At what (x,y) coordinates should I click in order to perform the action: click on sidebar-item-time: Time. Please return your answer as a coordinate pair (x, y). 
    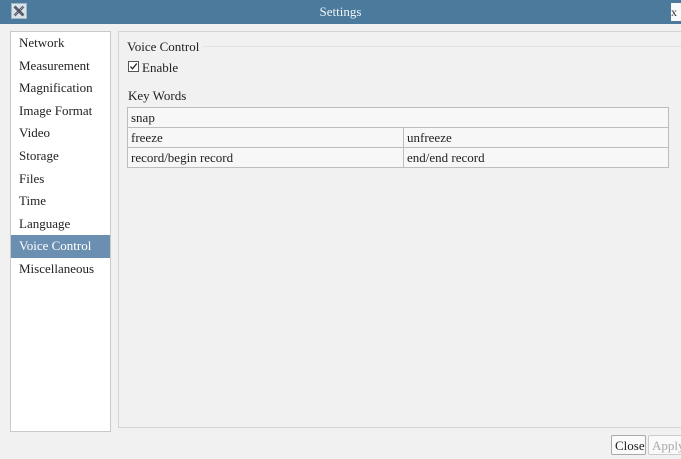
    Looking at the image, I should click on (60, 201).